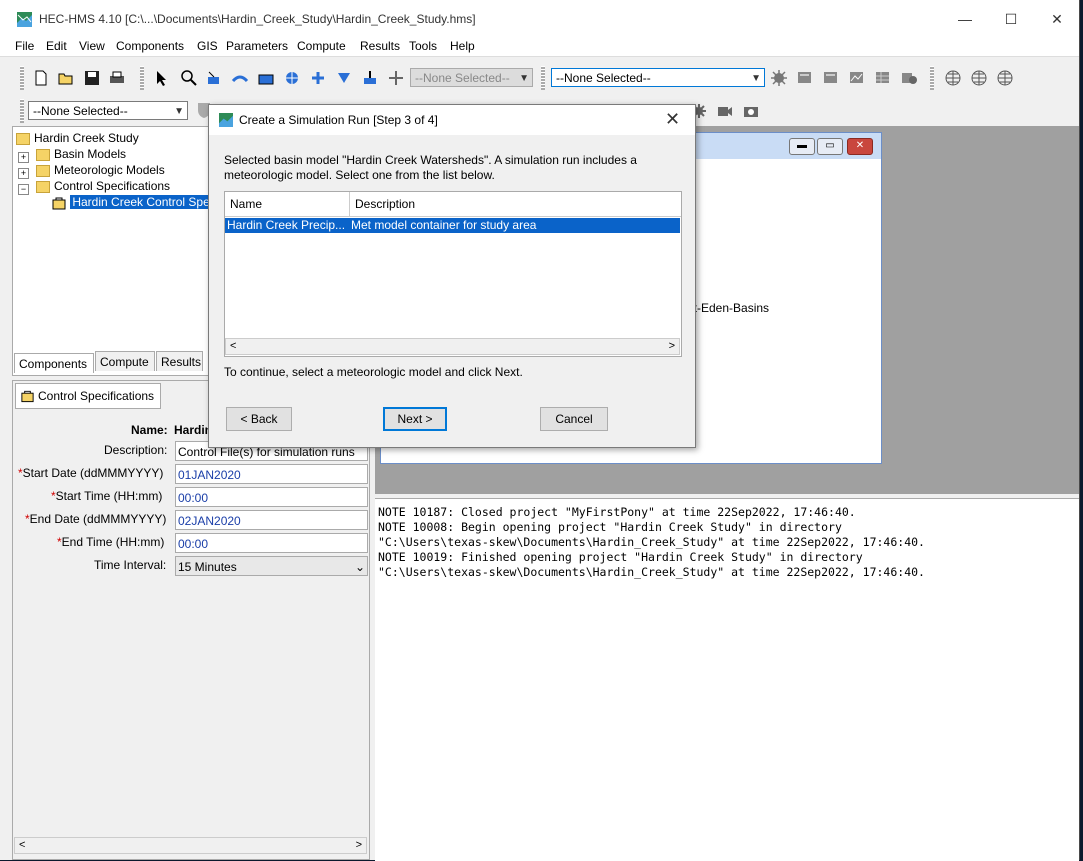 Image resolution: width=1083 pixels, height=861 pixels. I want to click on tree-item-selected-label: Hardin Creek Control Spe, so click(141, 202).